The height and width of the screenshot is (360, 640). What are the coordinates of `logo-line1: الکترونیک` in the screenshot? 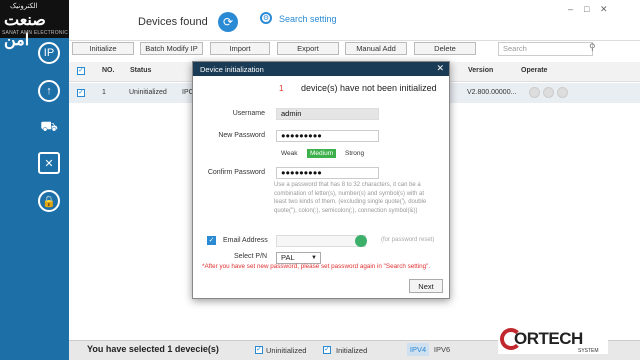 It's located at (24, 6).